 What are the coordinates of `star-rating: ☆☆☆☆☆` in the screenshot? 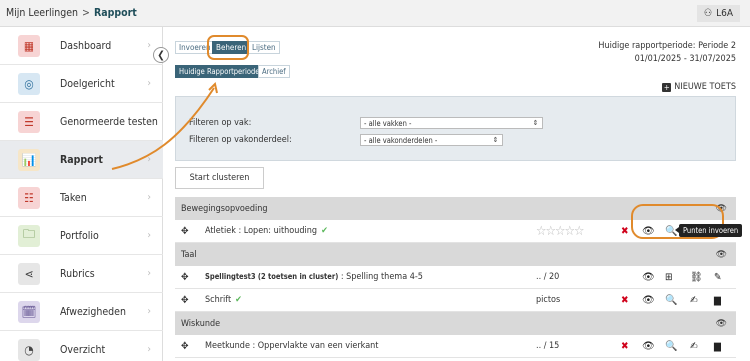 It's located at (560, 231).